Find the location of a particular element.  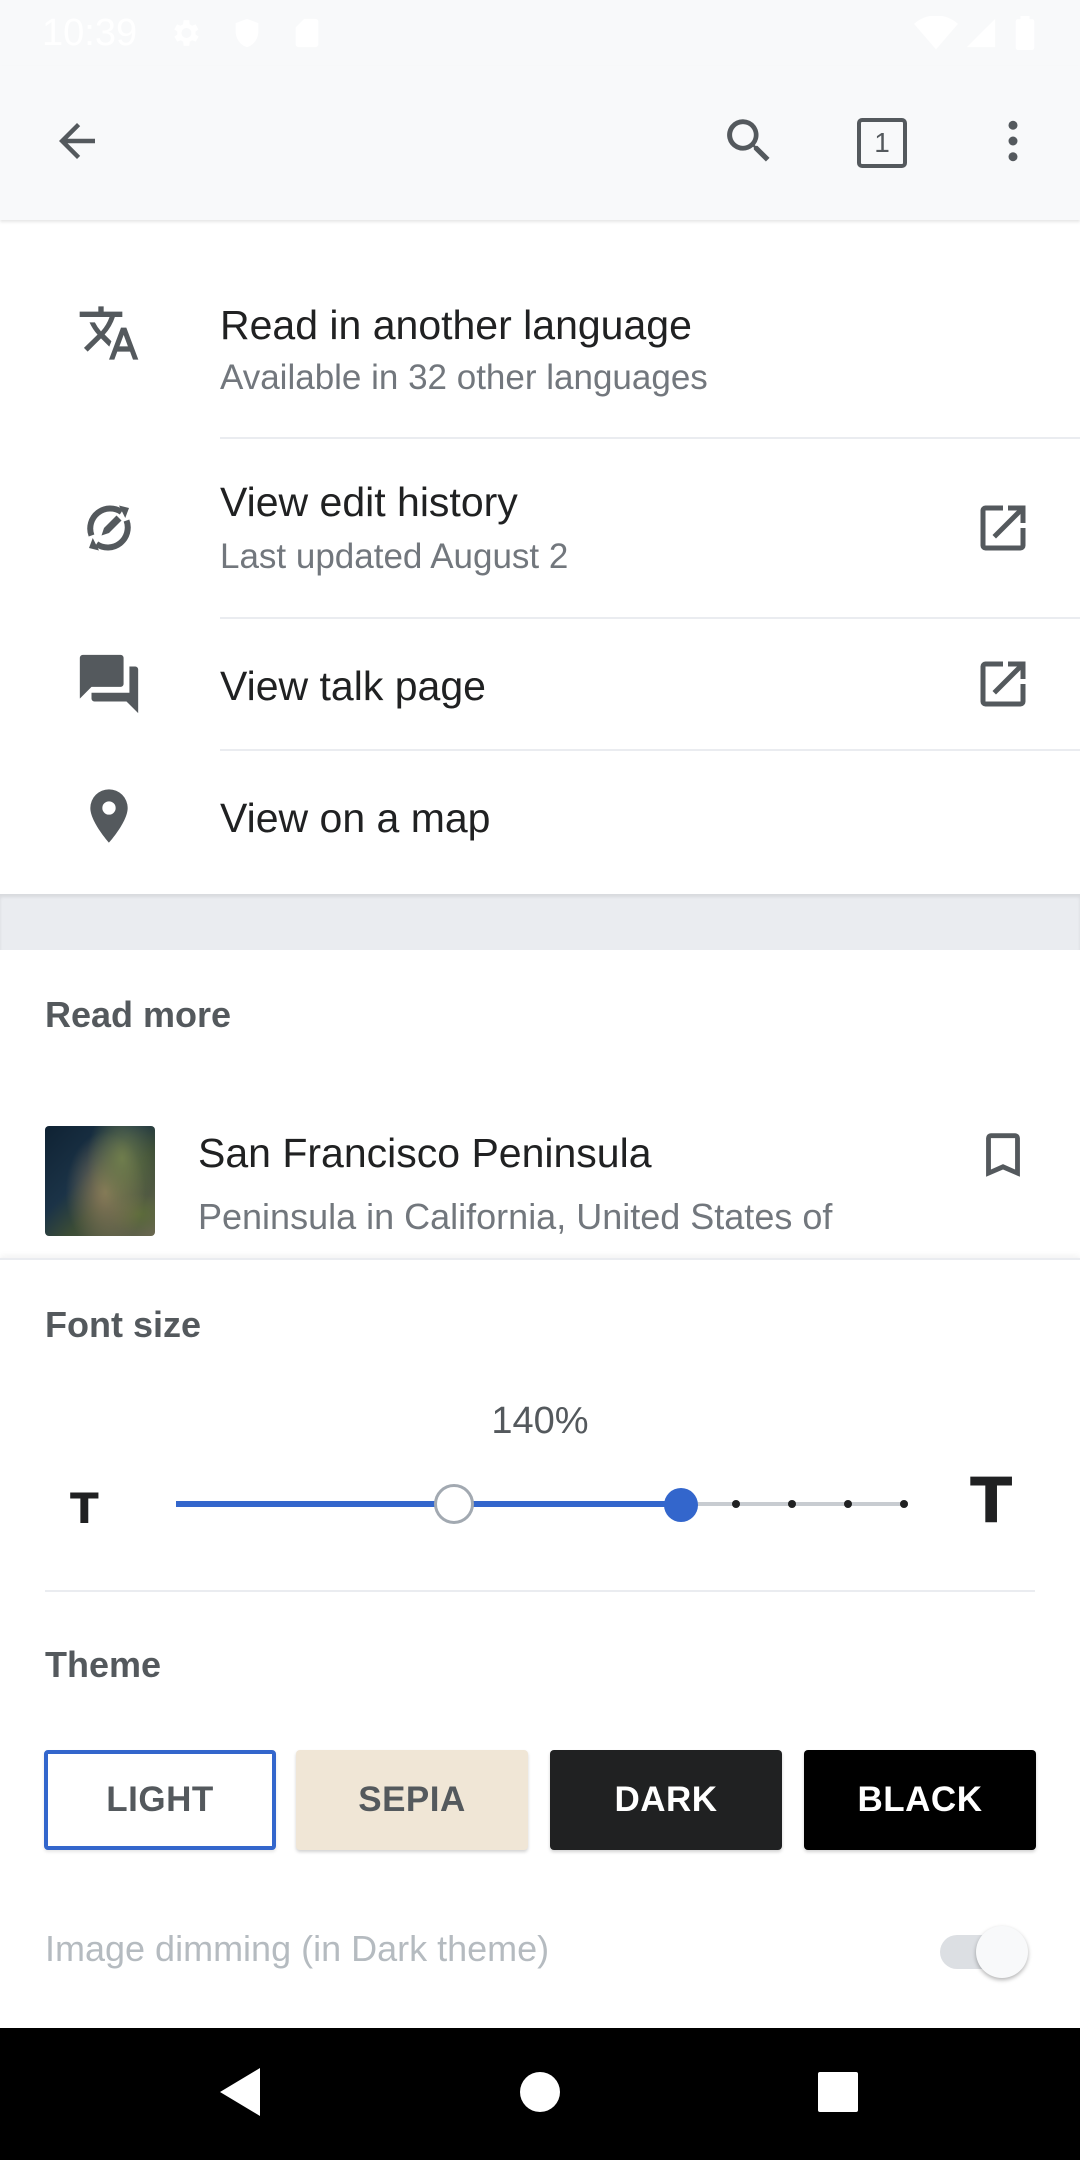

home-circle-icon is located at coordinates (540, 2094).